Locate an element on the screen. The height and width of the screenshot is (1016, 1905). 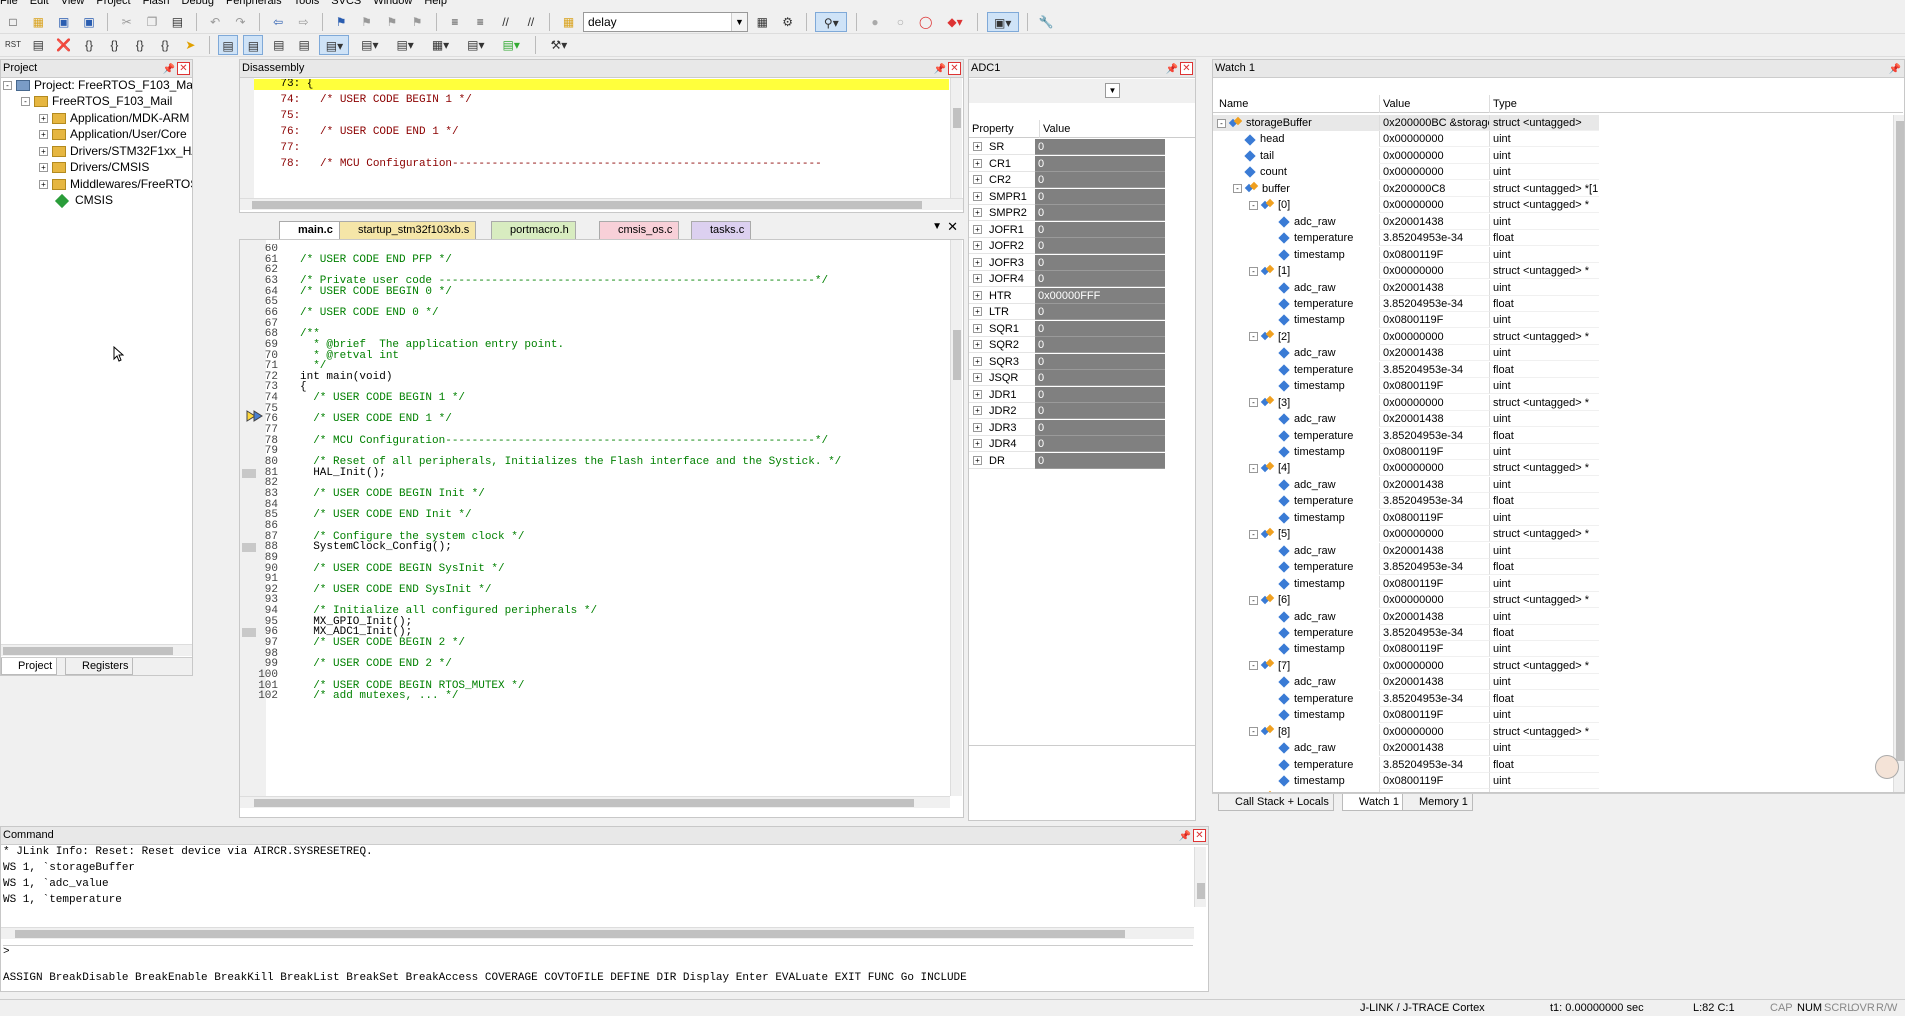
redo-icon: ↷ is located at coordinates (240, 22).